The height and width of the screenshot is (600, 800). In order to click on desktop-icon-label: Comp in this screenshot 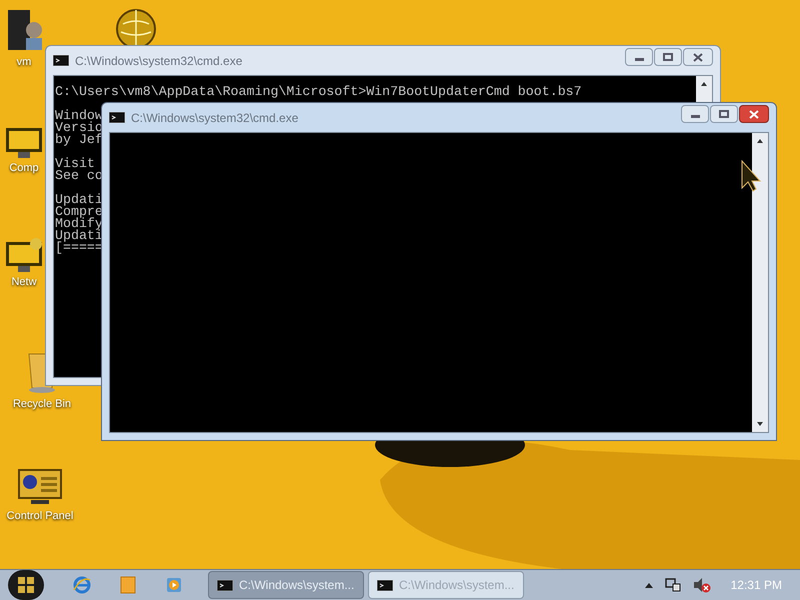, I will do `click(24, 168)`.